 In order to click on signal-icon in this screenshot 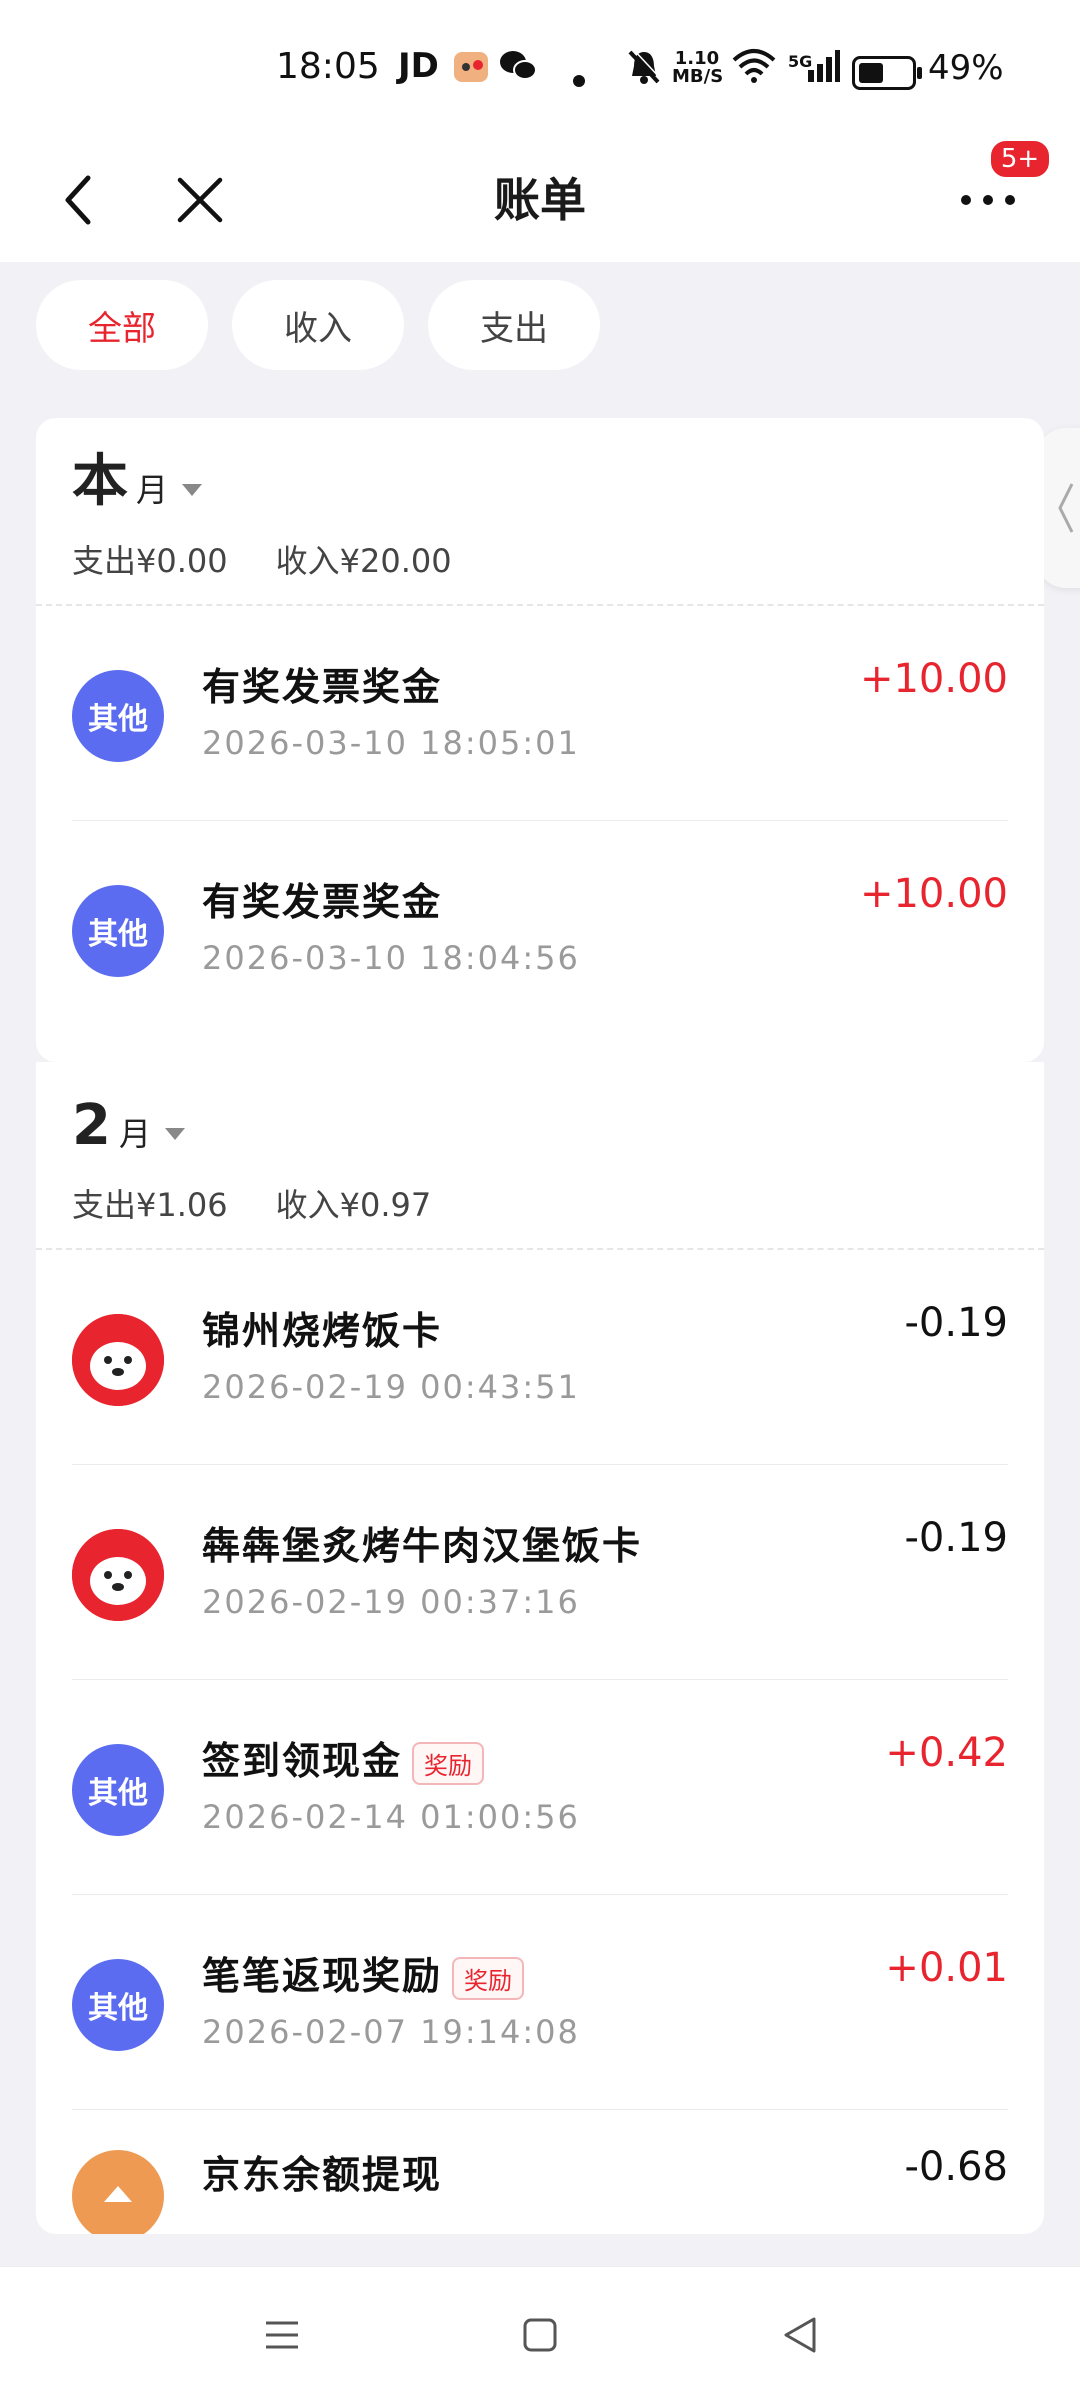, I will do `click(820, 70)`.